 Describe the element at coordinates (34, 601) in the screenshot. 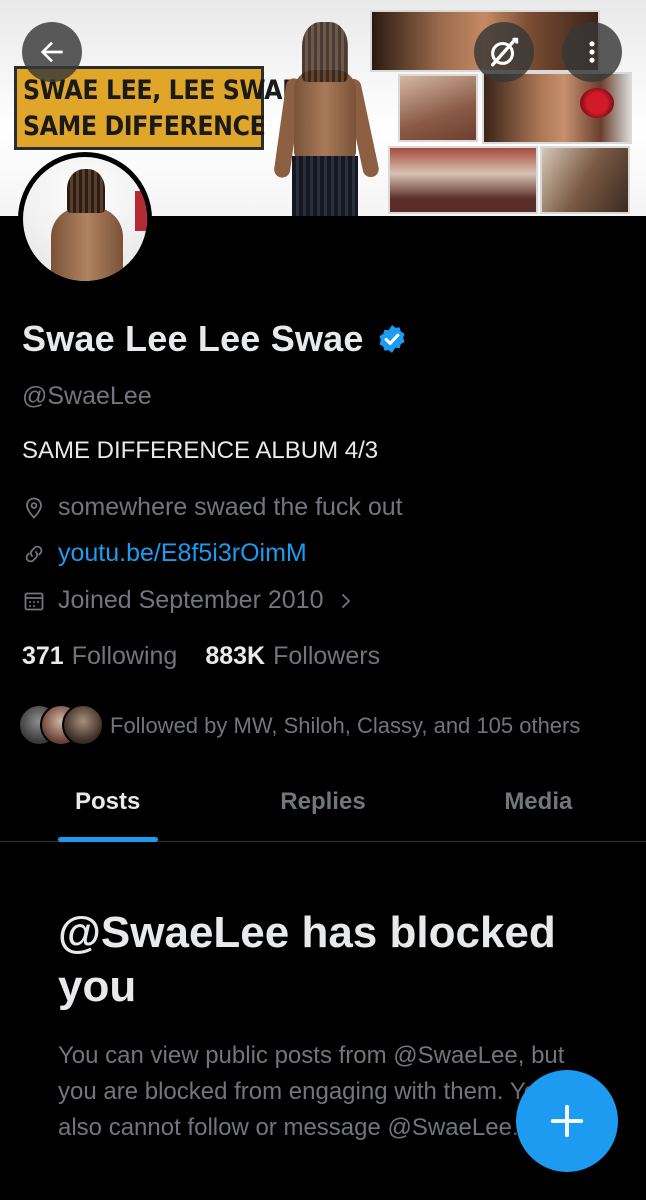

I see `calendar-icon` at that location.